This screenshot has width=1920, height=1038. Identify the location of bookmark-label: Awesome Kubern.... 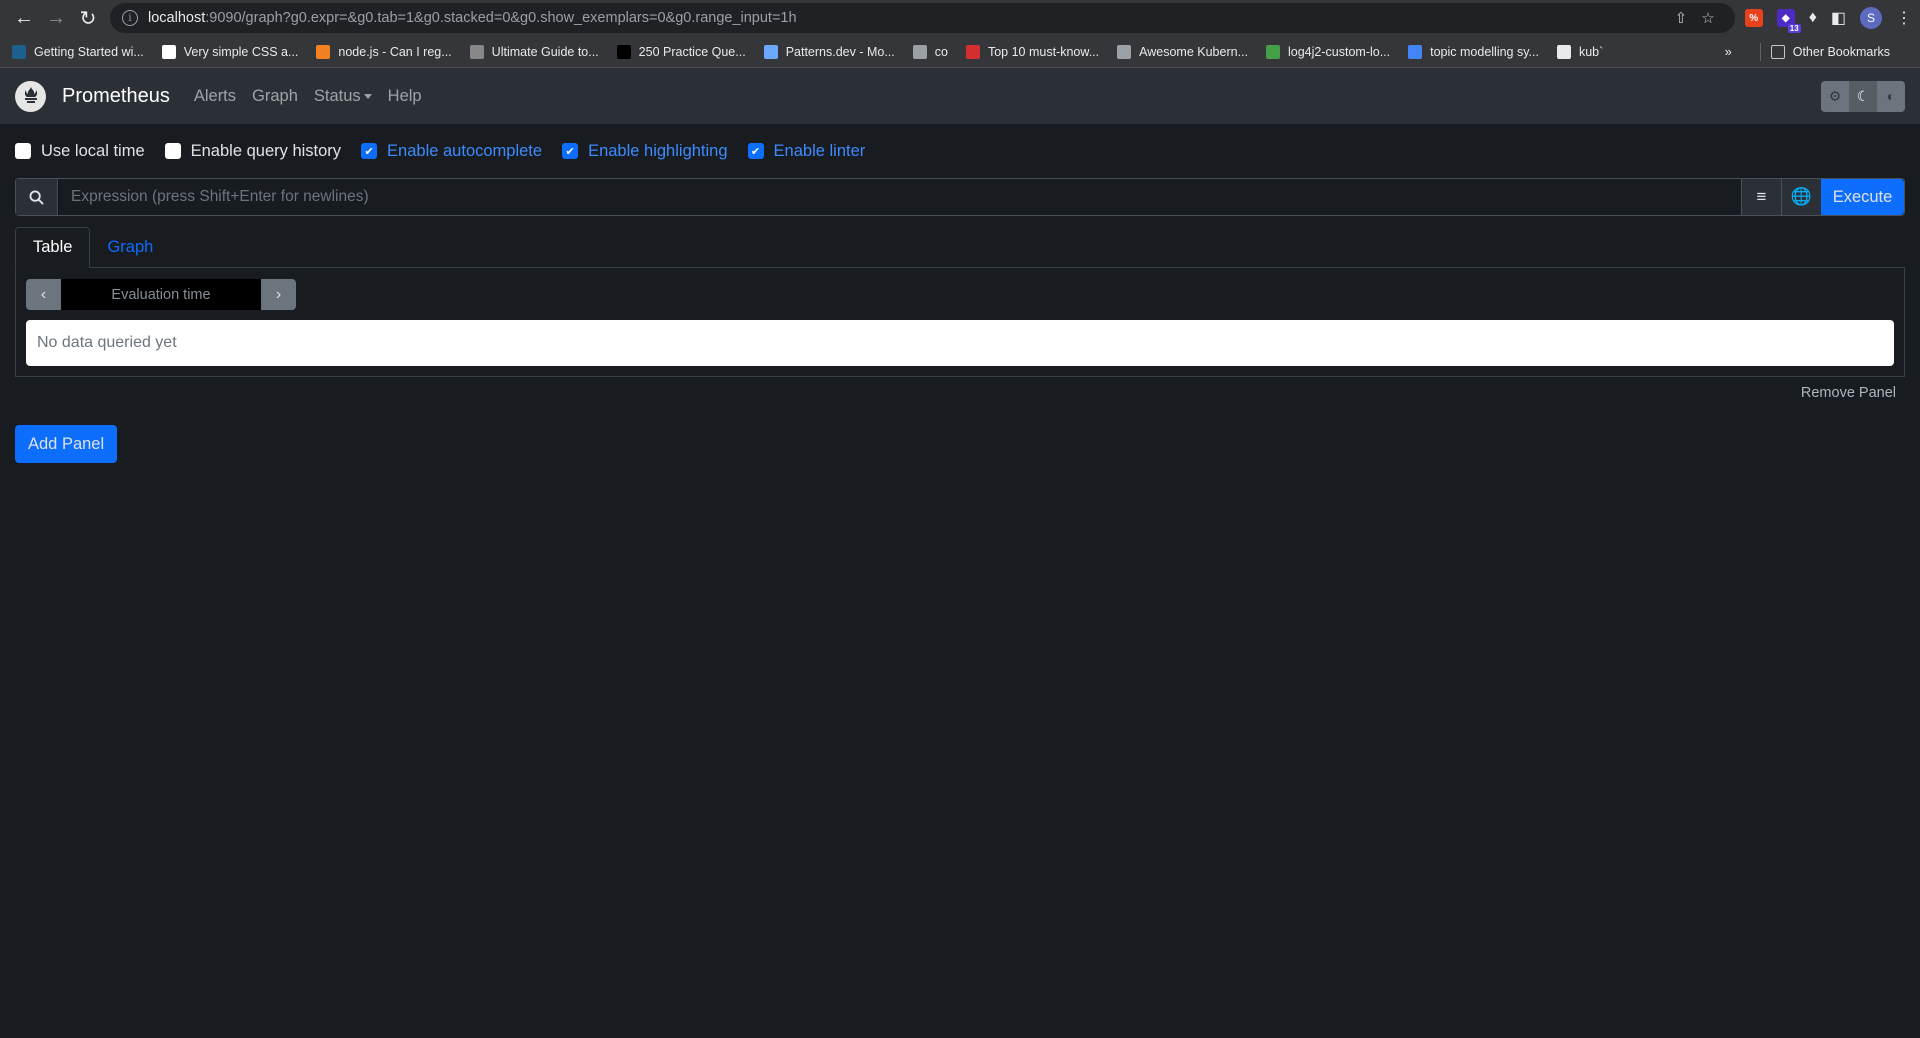
(1193, 51).